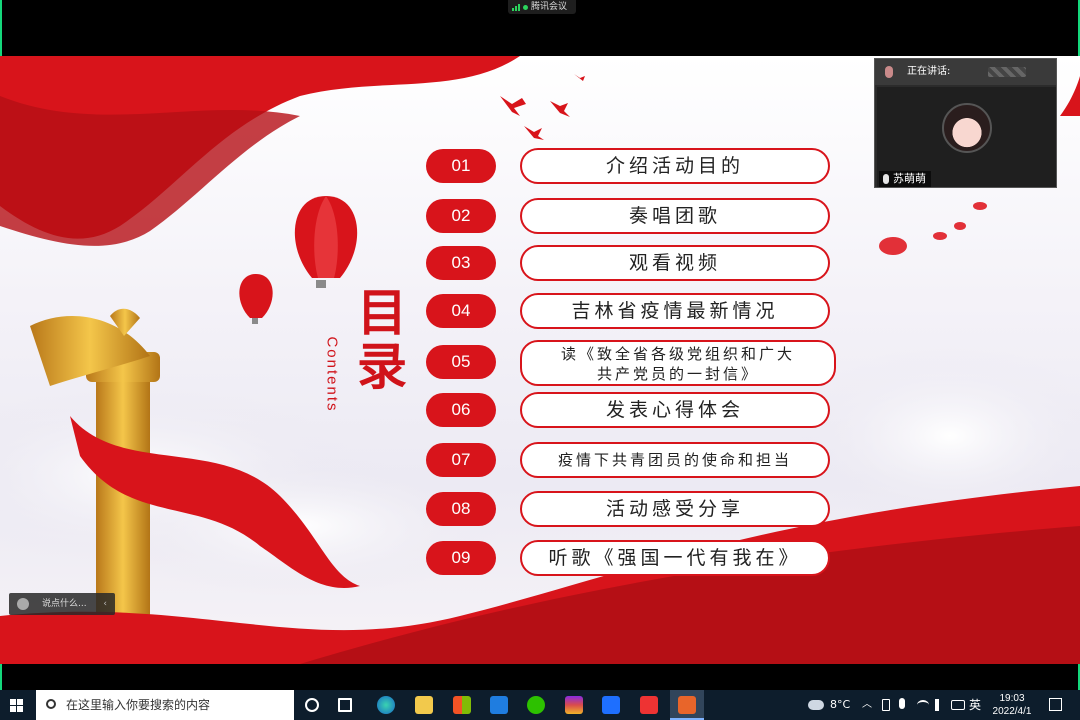  I want to click on toc-item-label: 奏唱团歌, so click(675, 216).